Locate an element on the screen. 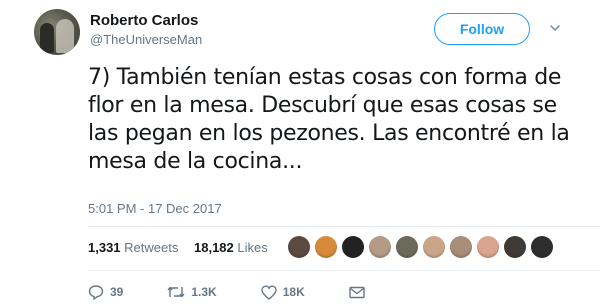  likers-avatars is located at coordinates (423, 247).